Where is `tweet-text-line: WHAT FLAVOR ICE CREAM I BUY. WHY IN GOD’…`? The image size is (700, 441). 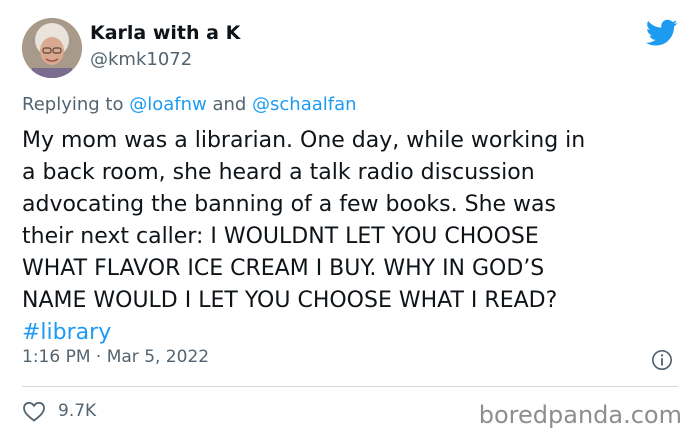 tweet-text-line: WHAT FLAVOR ICE CREAM I BUY. WHY IN GOD’… is located at coordinates (283, 268).